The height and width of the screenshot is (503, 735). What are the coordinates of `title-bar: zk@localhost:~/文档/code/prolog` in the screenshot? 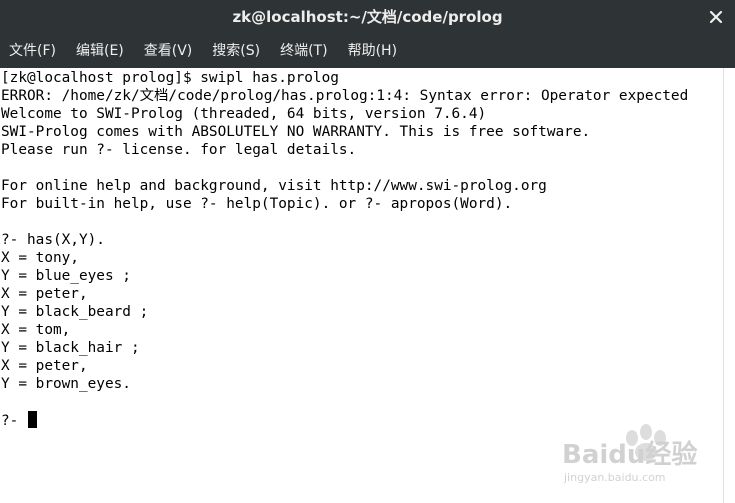 It's located at (367, 17).